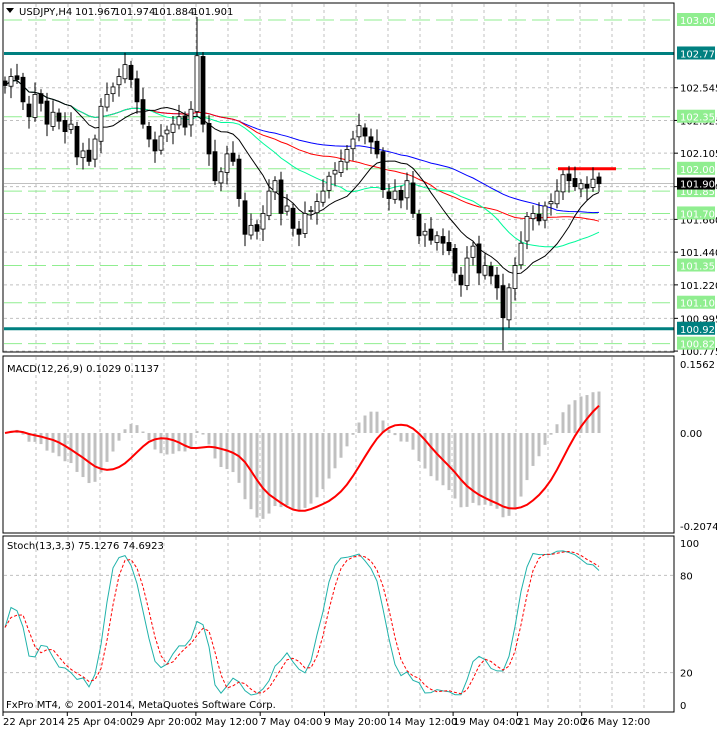  I want to click on level-label: 102.000, so click(698, 170).